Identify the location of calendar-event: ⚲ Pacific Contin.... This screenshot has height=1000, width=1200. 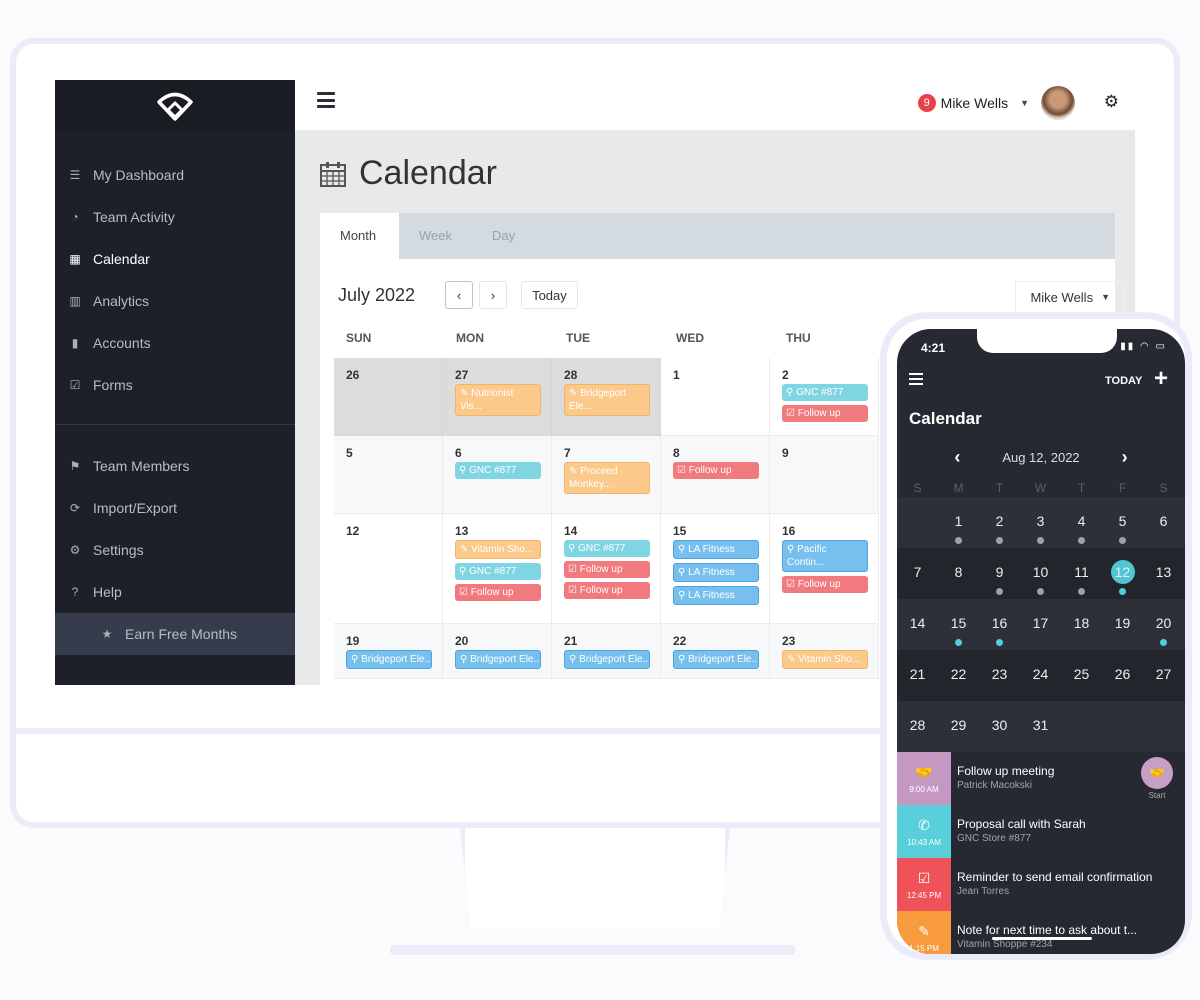
(825, 556).